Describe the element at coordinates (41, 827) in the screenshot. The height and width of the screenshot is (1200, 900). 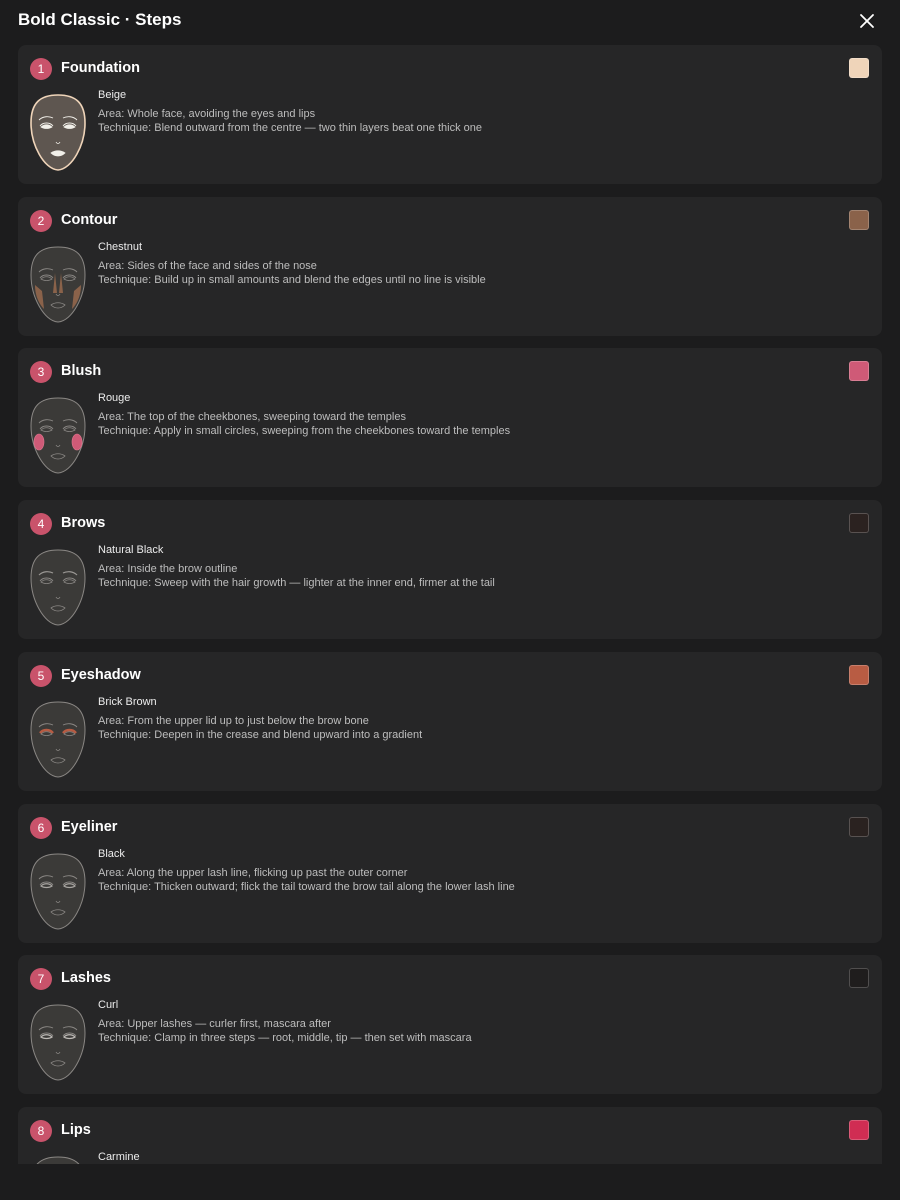
I see `step-number-badge: 6` at that location.